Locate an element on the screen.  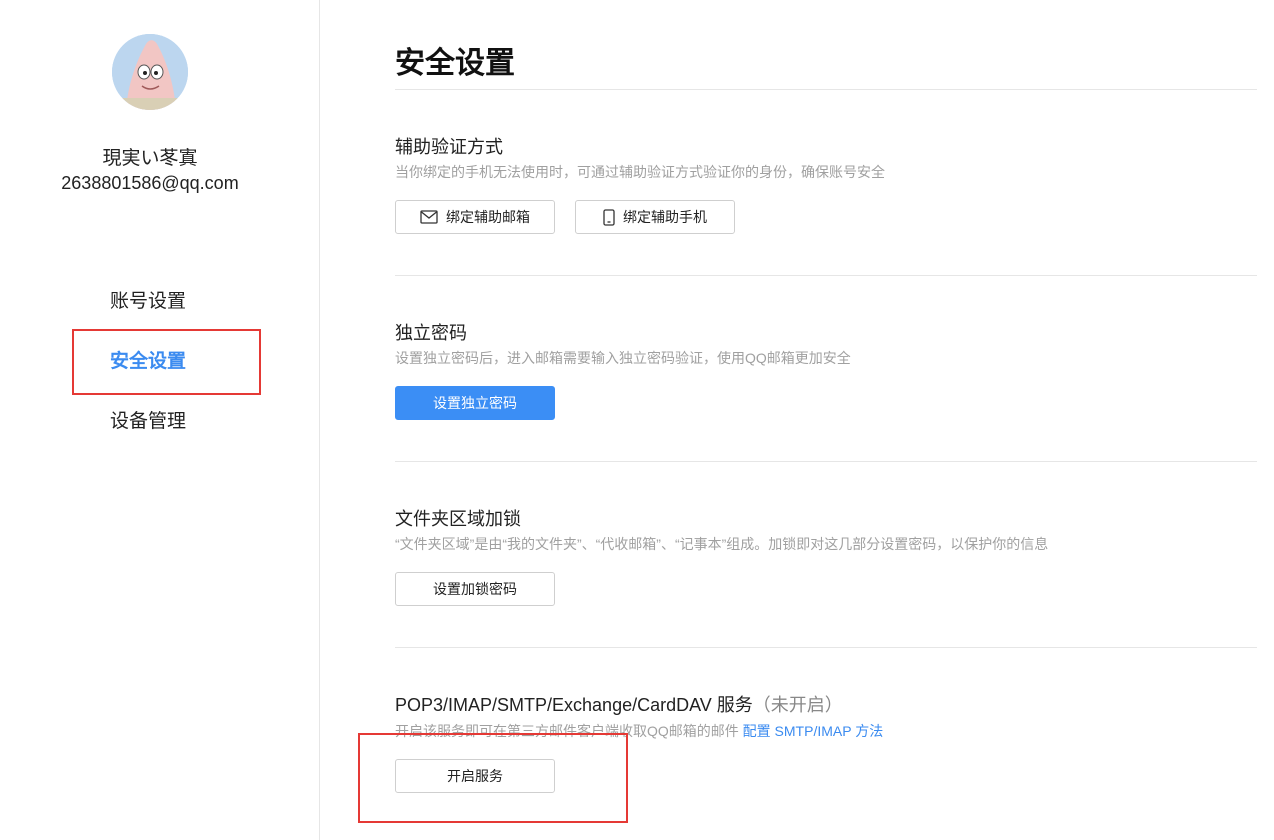
user-name: 現実い苳寘 is located at coordinates (150, 158).